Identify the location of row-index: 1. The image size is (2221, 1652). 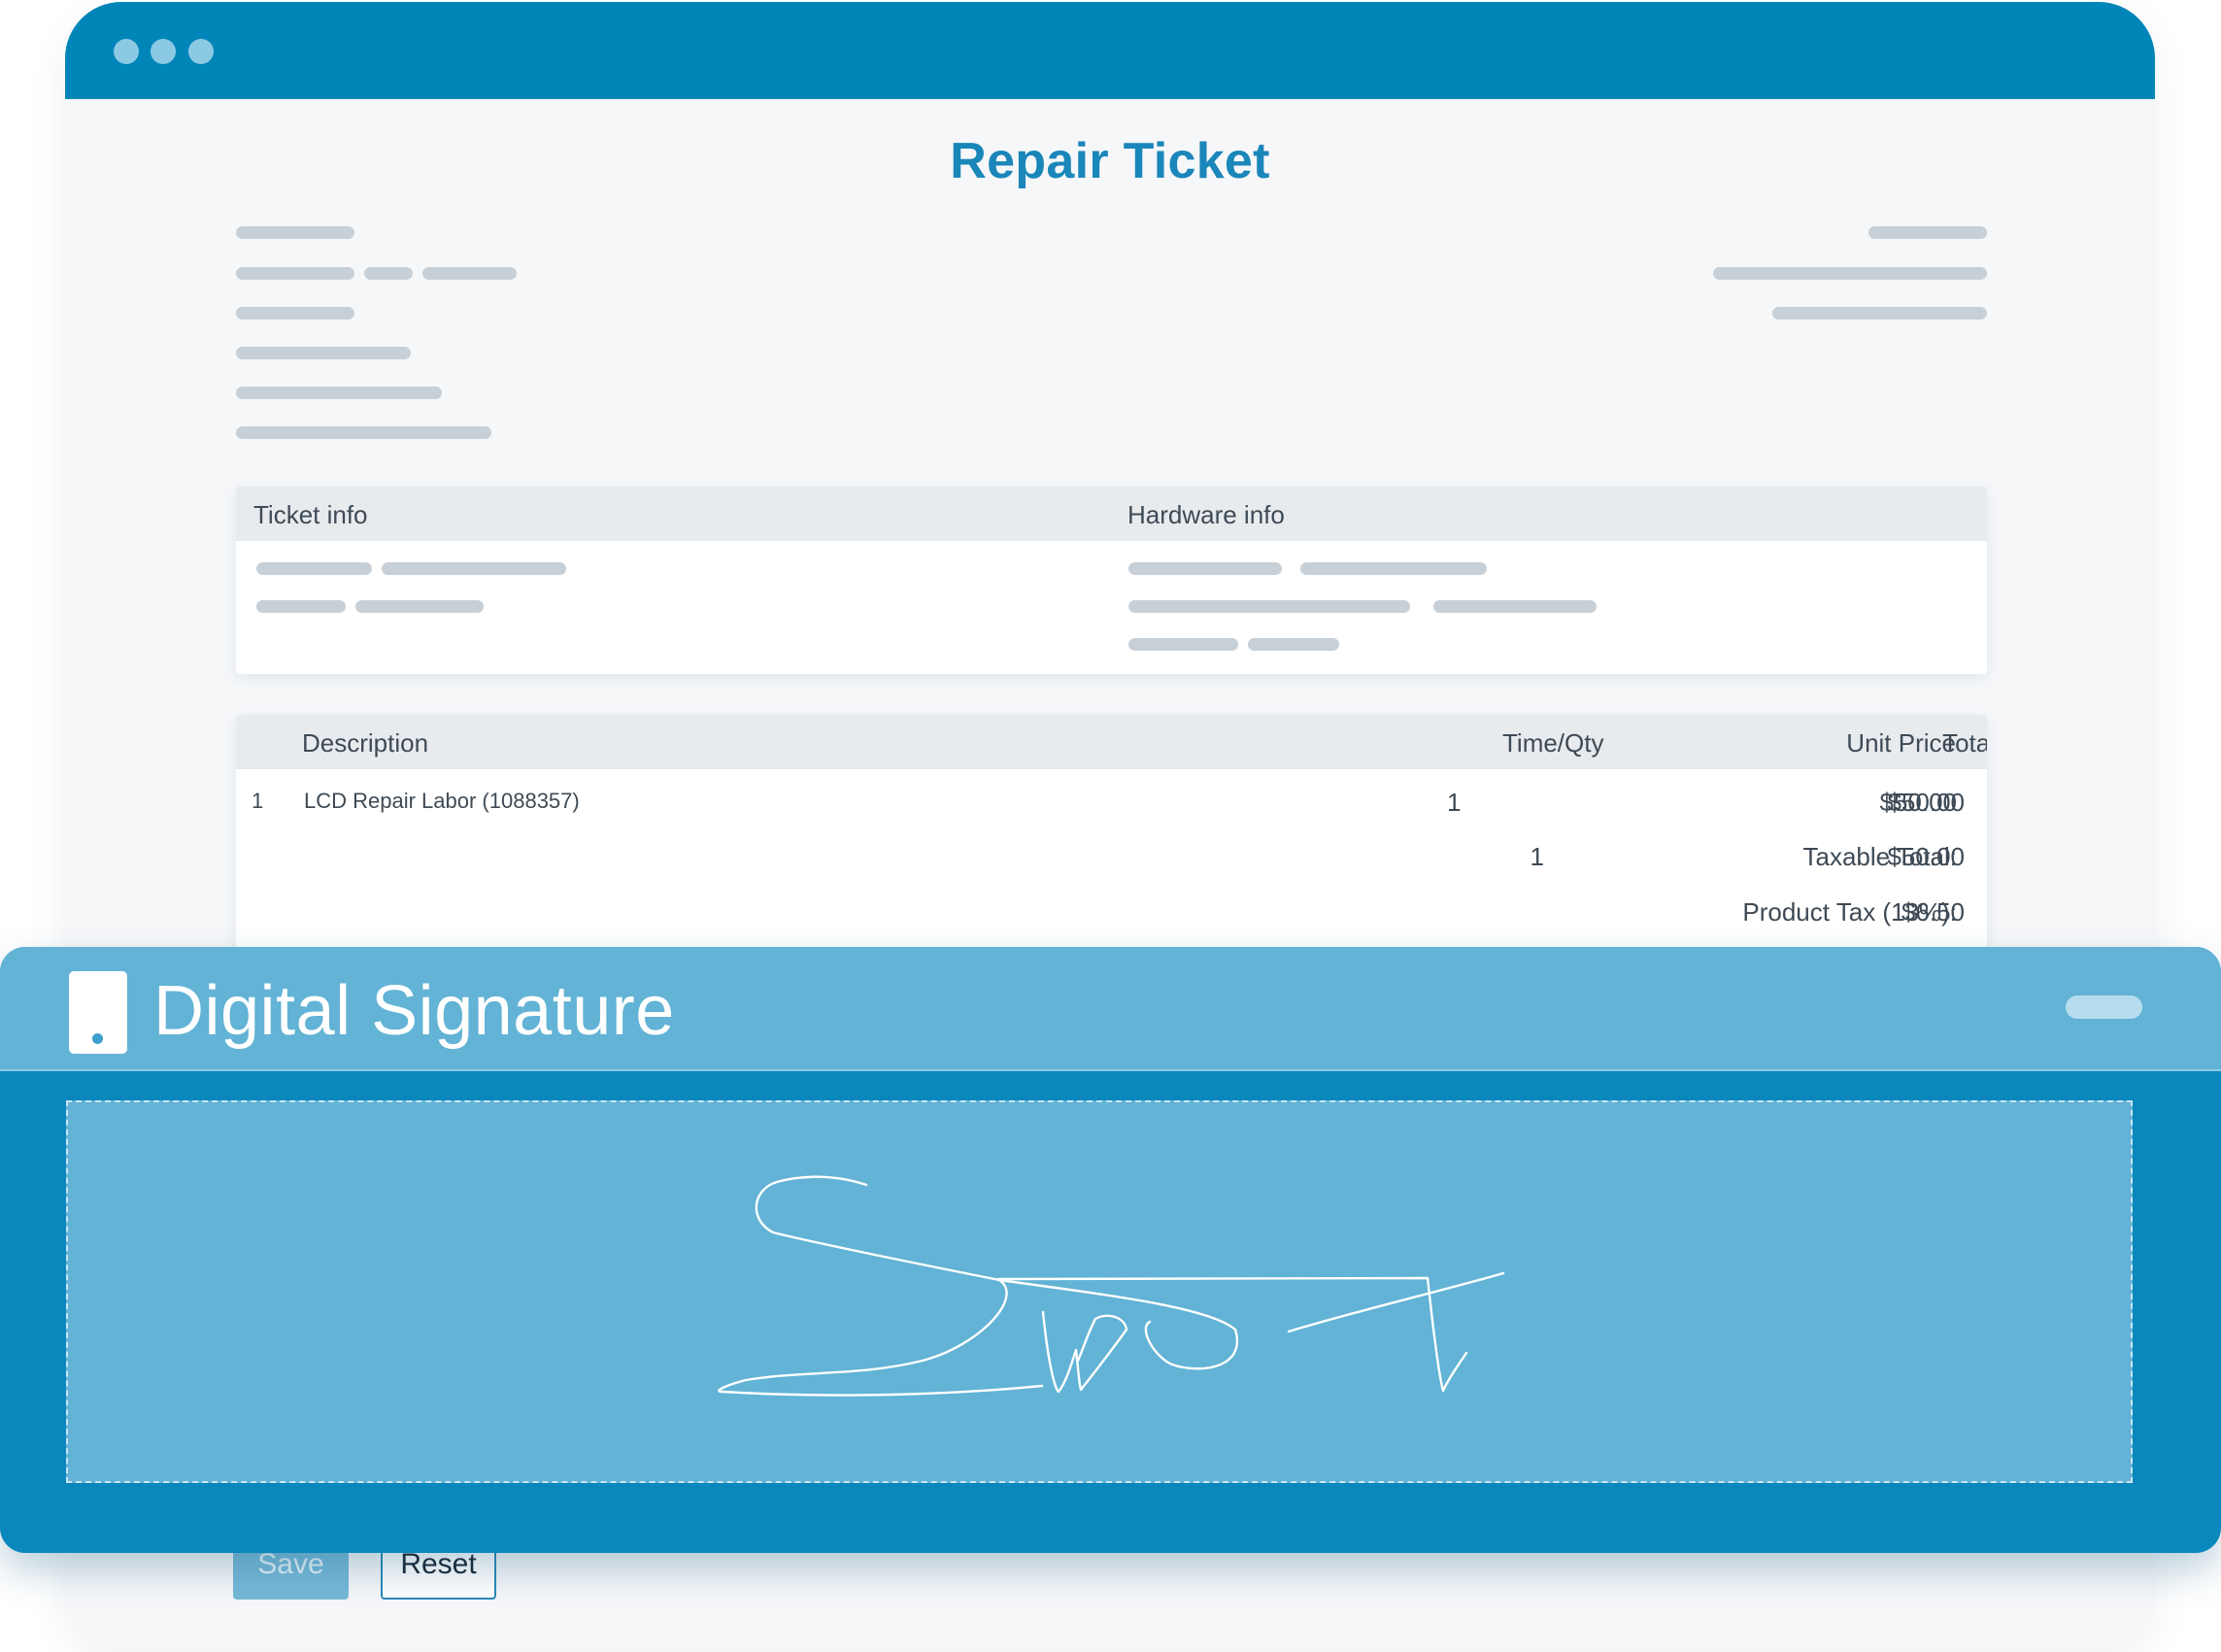
(258, 801).